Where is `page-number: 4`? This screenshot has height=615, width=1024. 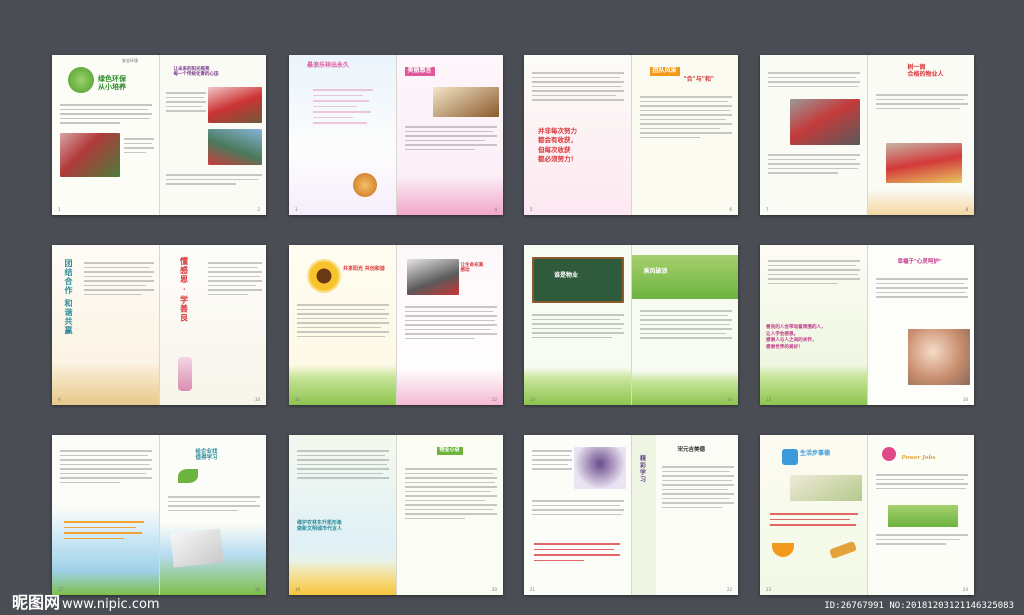
page-number: 4 is located at coordinates (495, 209).